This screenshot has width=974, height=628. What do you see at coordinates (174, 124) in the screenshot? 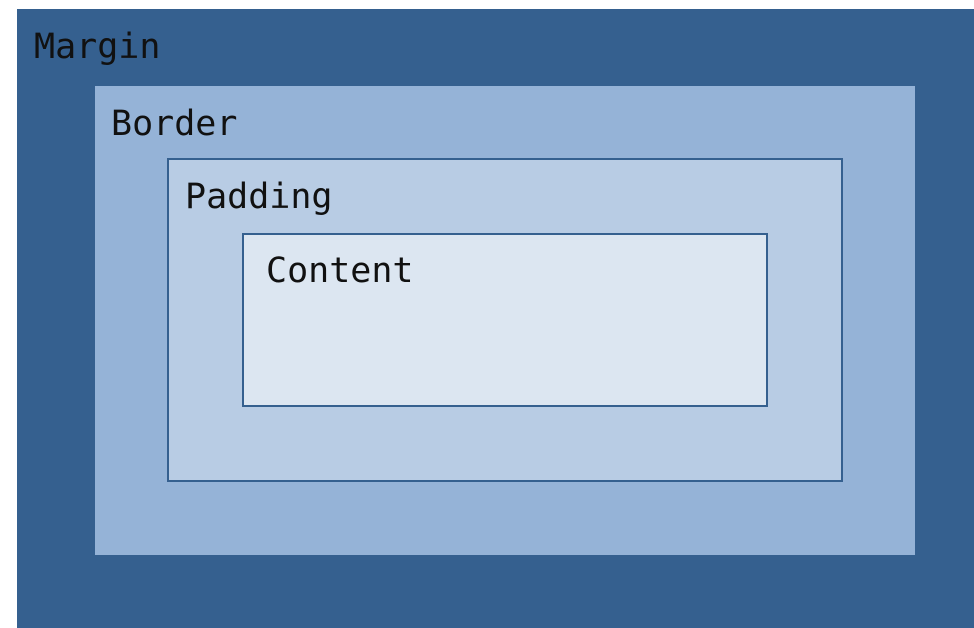
I see `border-label: Border` at bounding box center [174, 124].